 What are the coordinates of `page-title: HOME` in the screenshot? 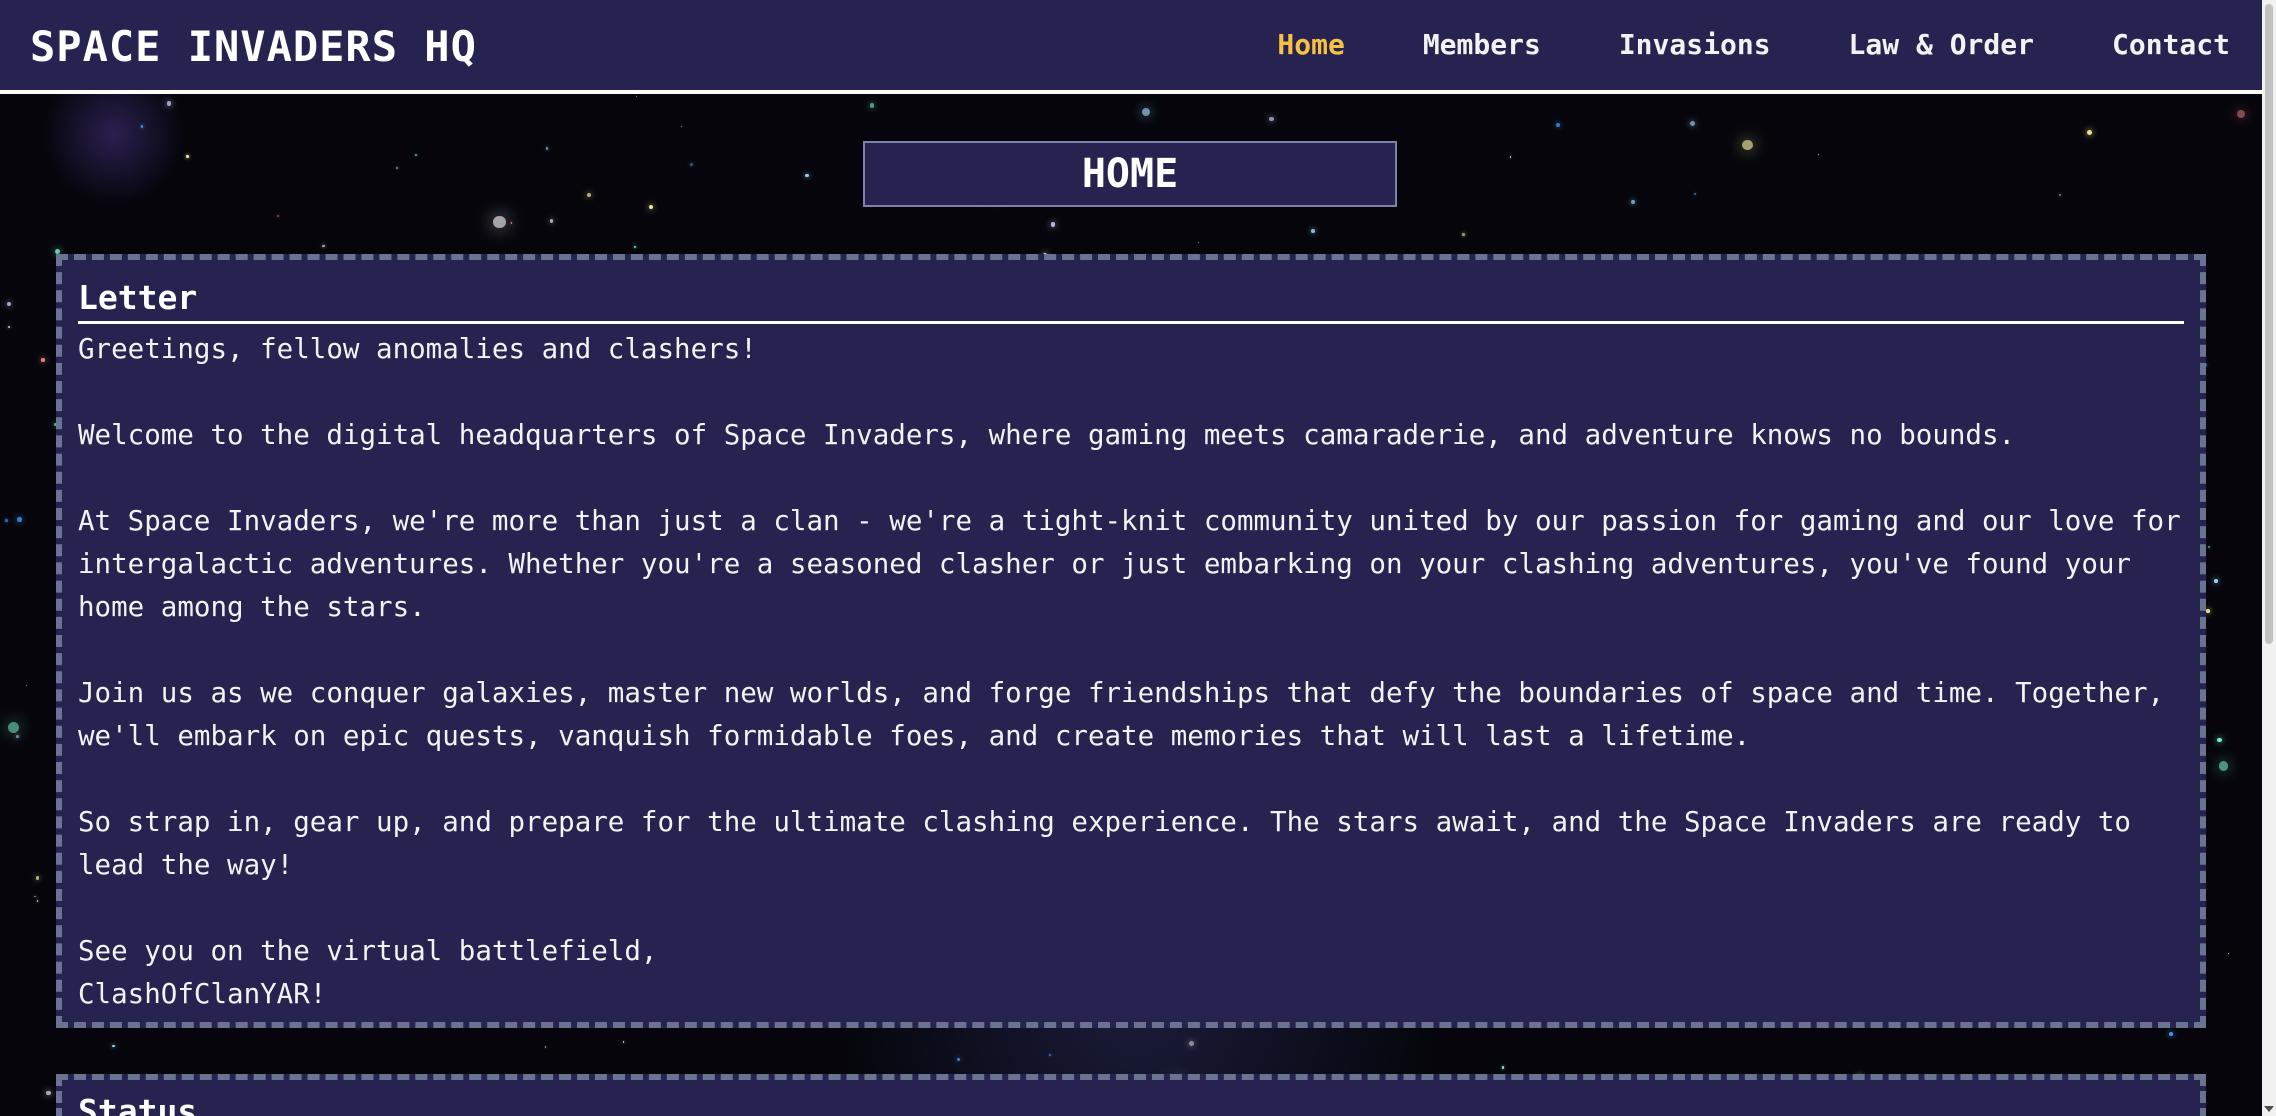 It's located at (1130, 174).